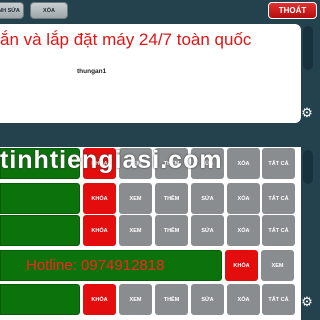  I want to click on delete-button: XÓA, so click(49, 10).